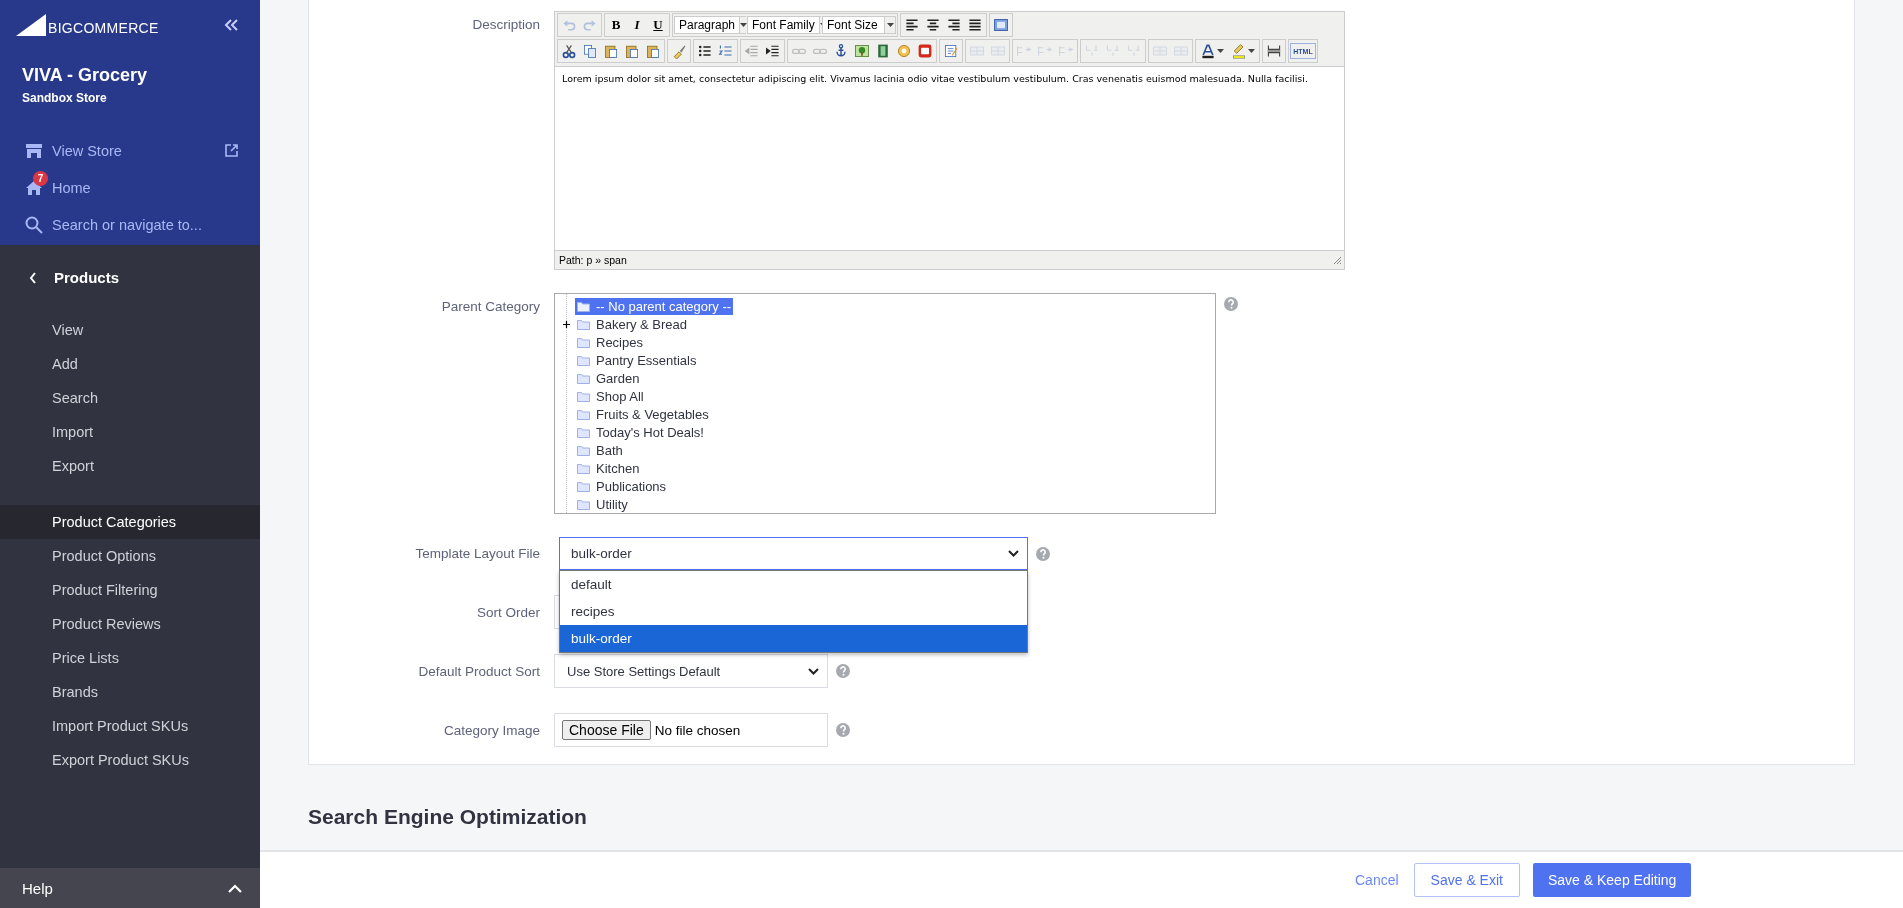  What do you see at coordinates (793, 611) in the screenshot?
I see `dropdown-option: recipes` at bounding box center [793, 611].